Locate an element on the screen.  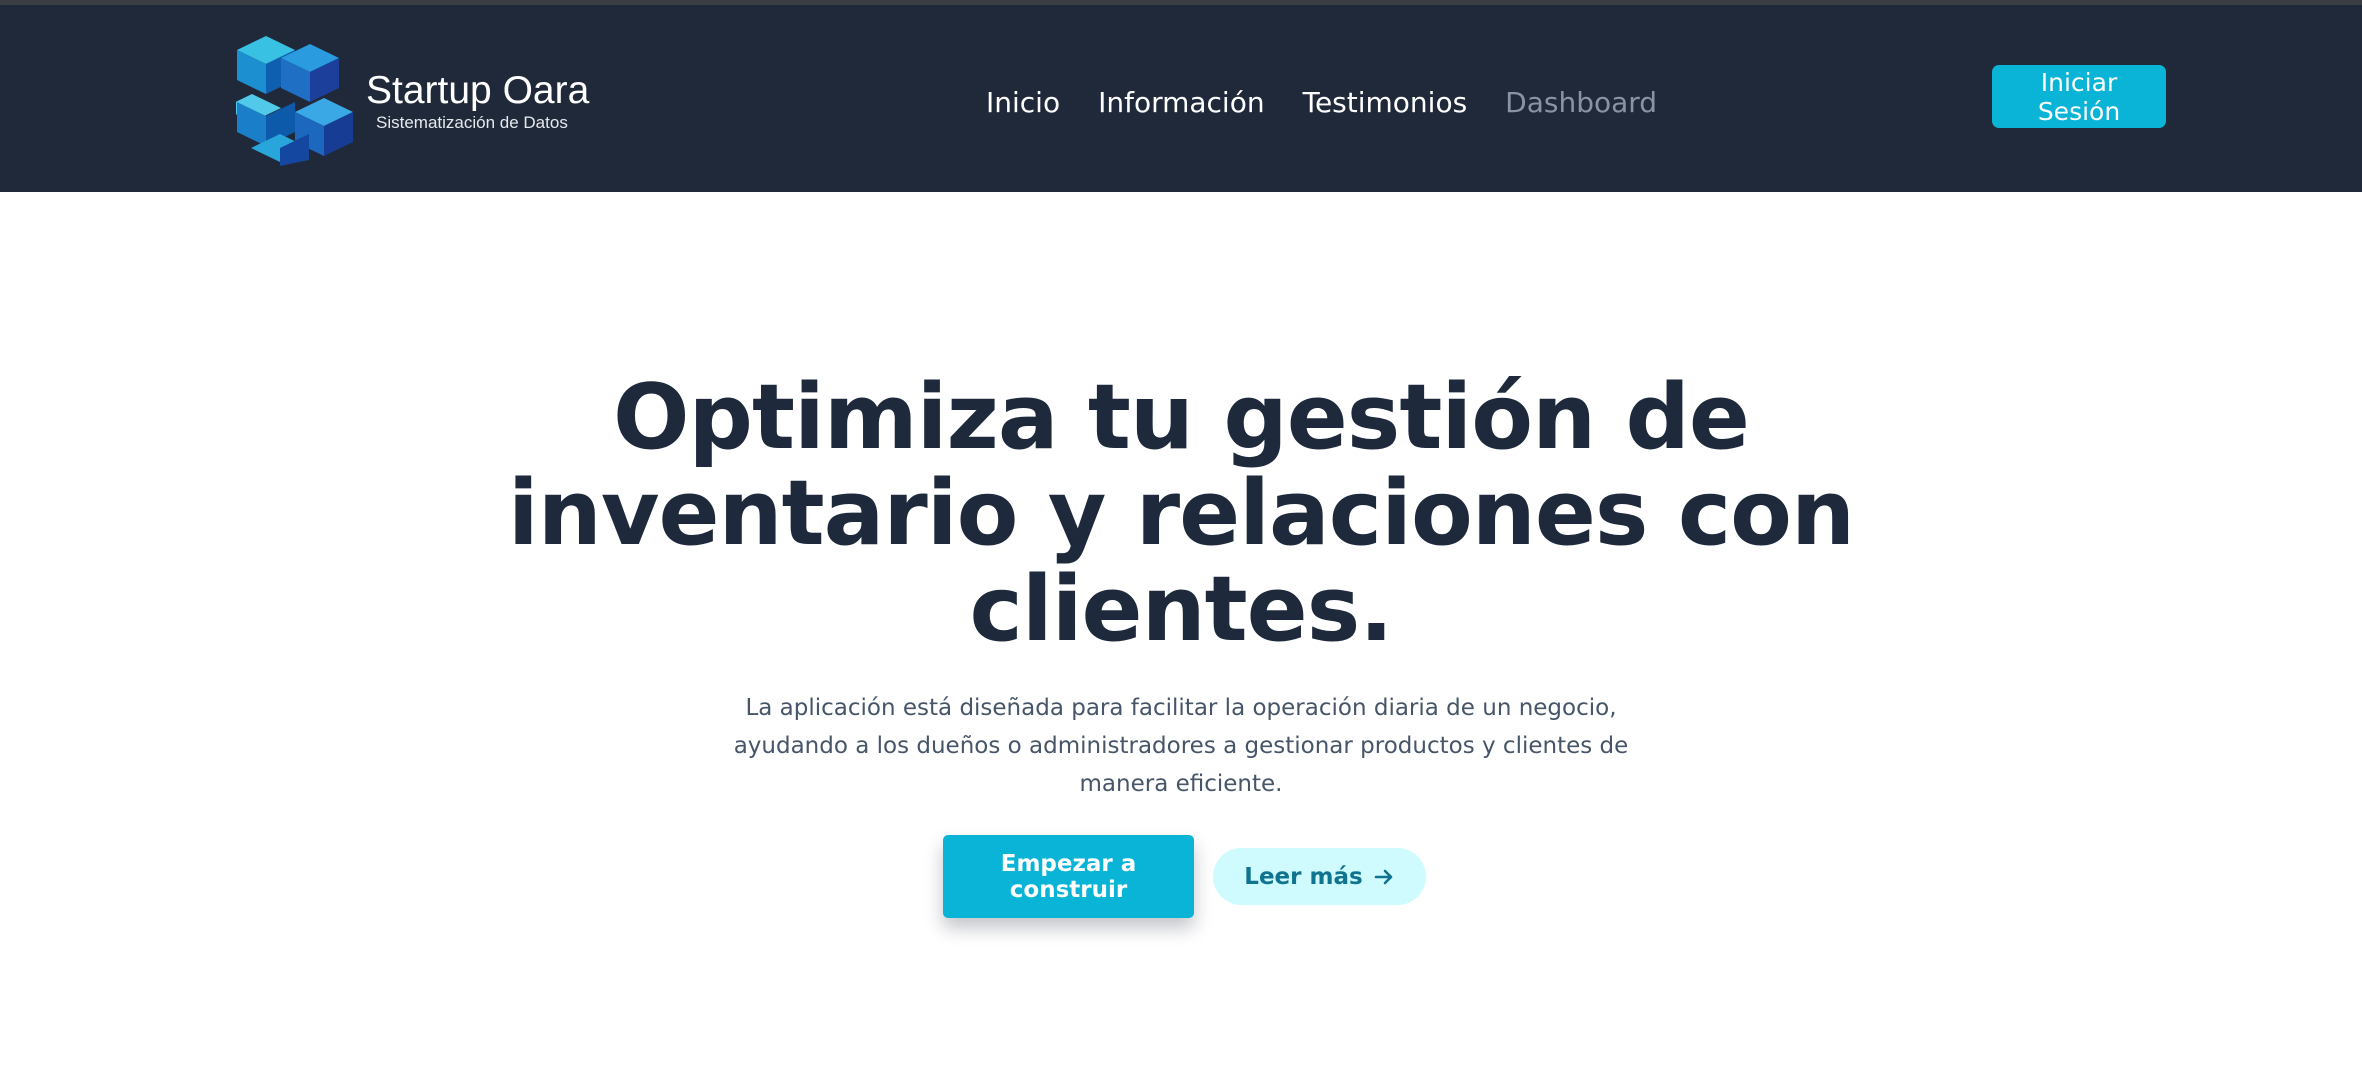
arrow-right-icon is located at coordinates (1383, 876).